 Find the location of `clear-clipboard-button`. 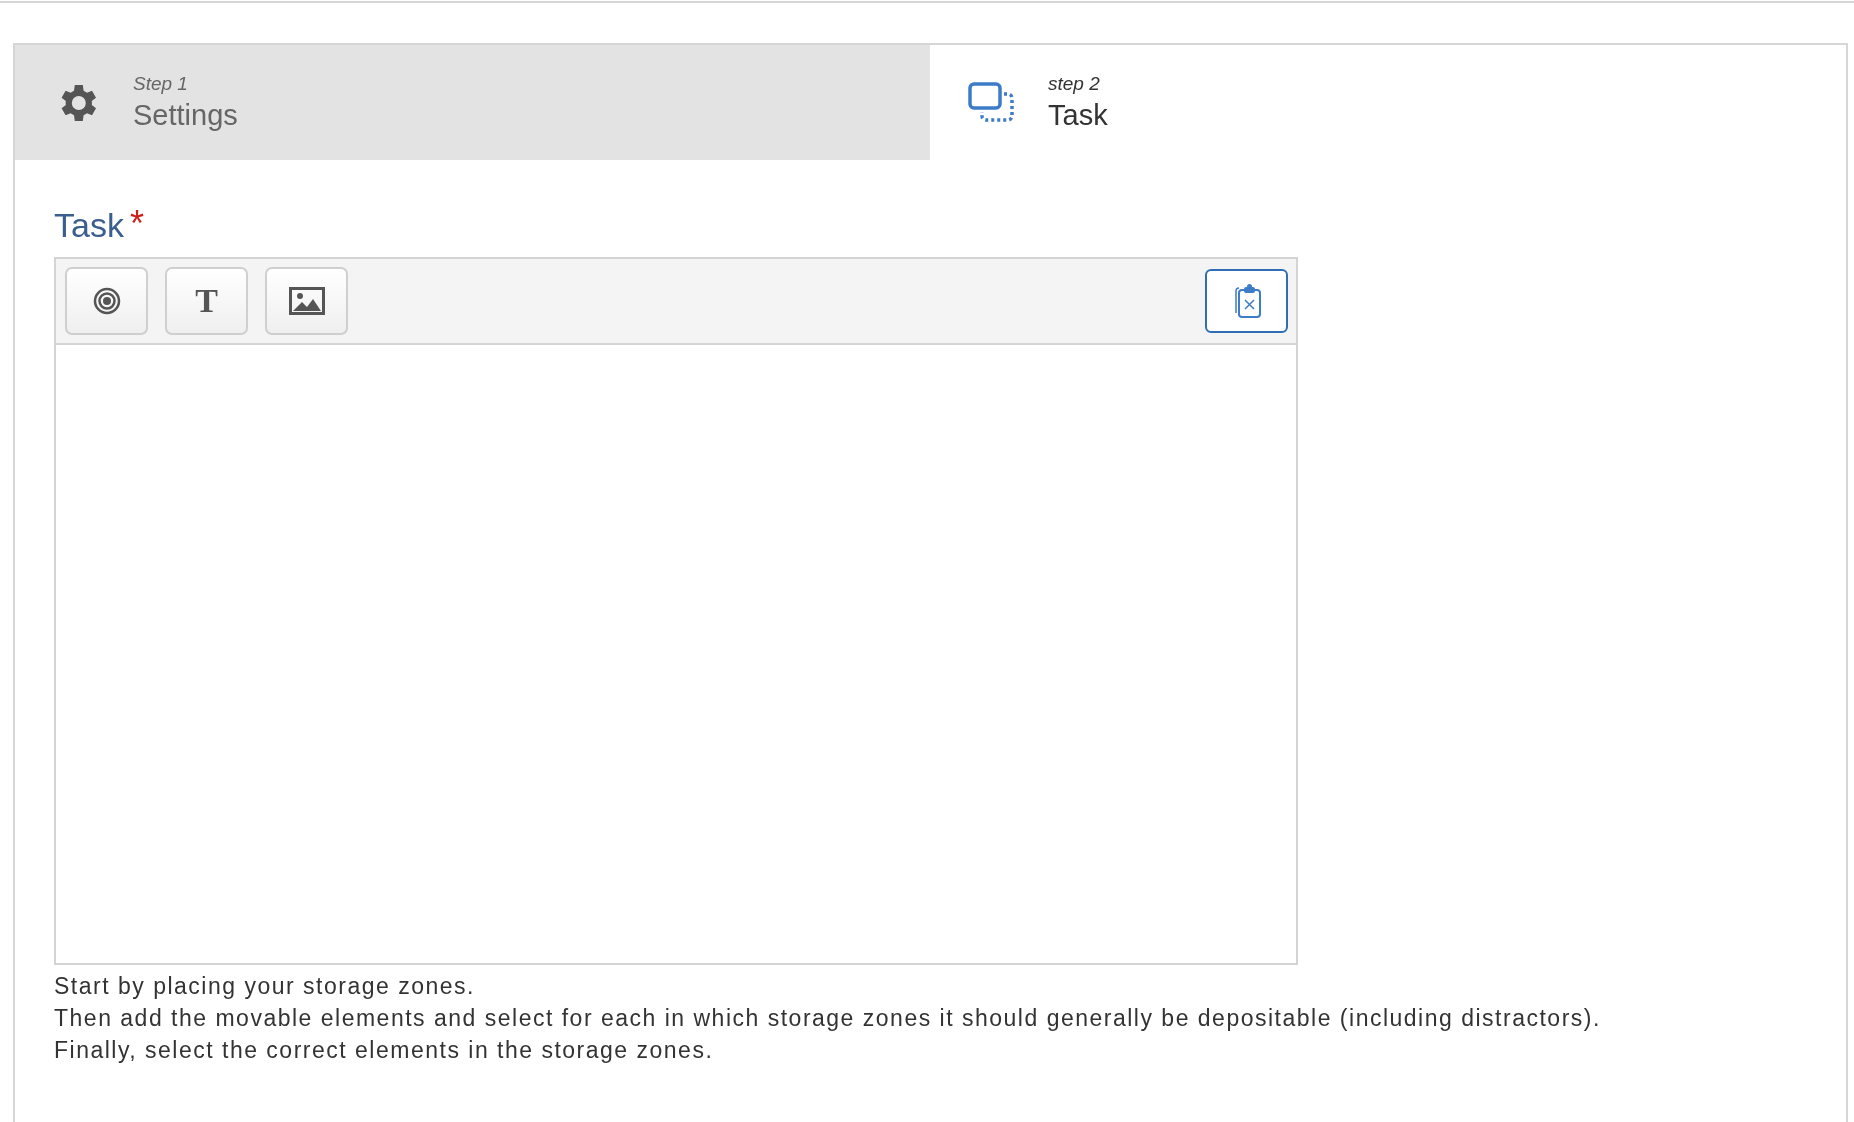

clear-clipboard-button is located at coordinates (1246, 301).